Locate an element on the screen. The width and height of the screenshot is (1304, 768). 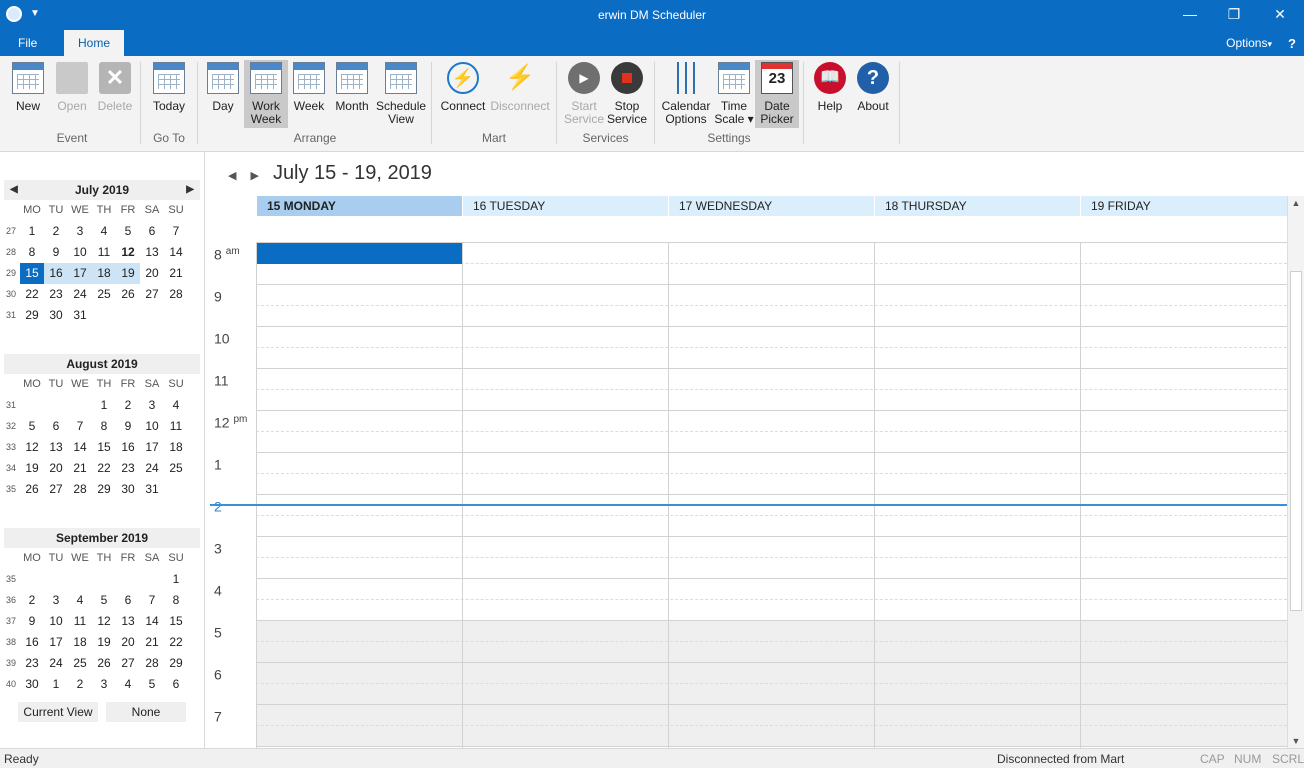
day-view-button: Day is located at coordinates (223, 86).